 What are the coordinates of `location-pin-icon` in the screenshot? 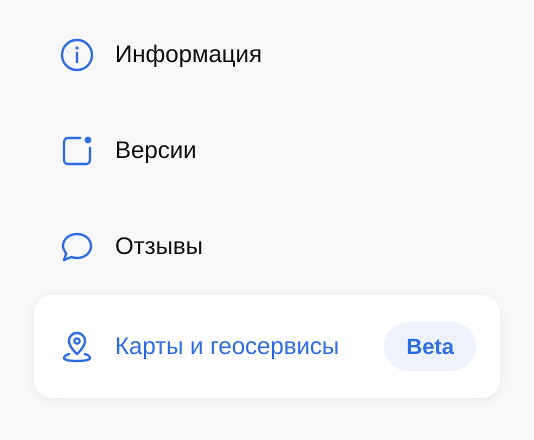 It's located at (77, 347).